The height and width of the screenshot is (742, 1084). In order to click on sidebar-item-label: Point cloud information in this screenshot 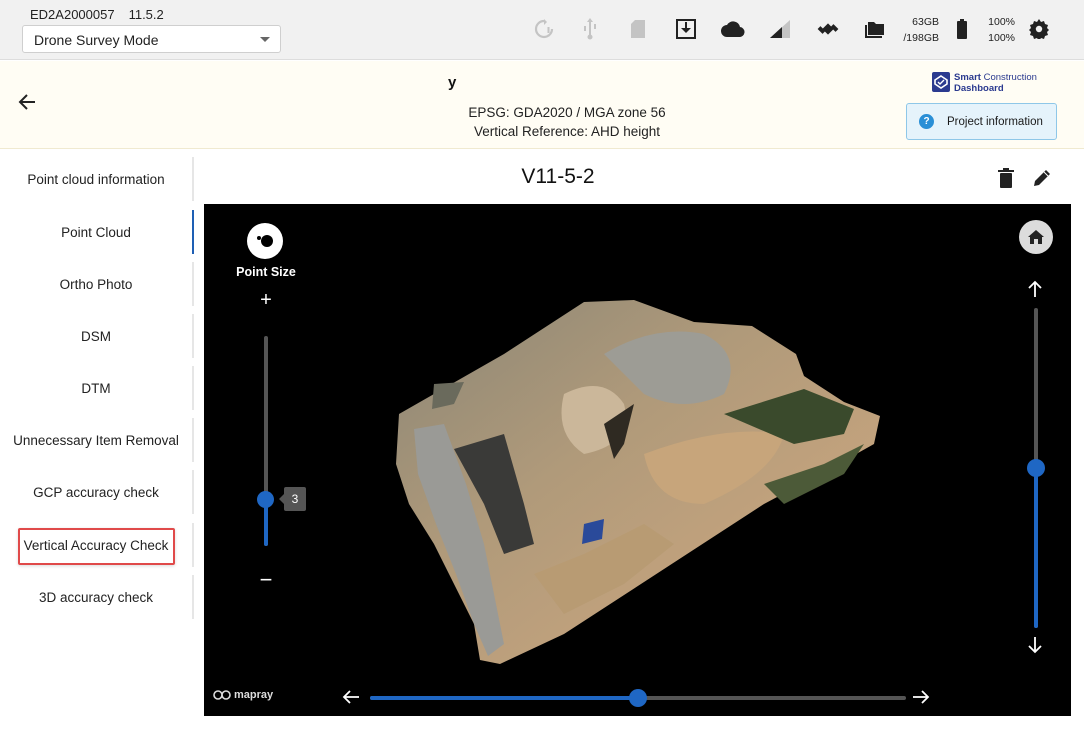, I will do `click(96, 179)`.